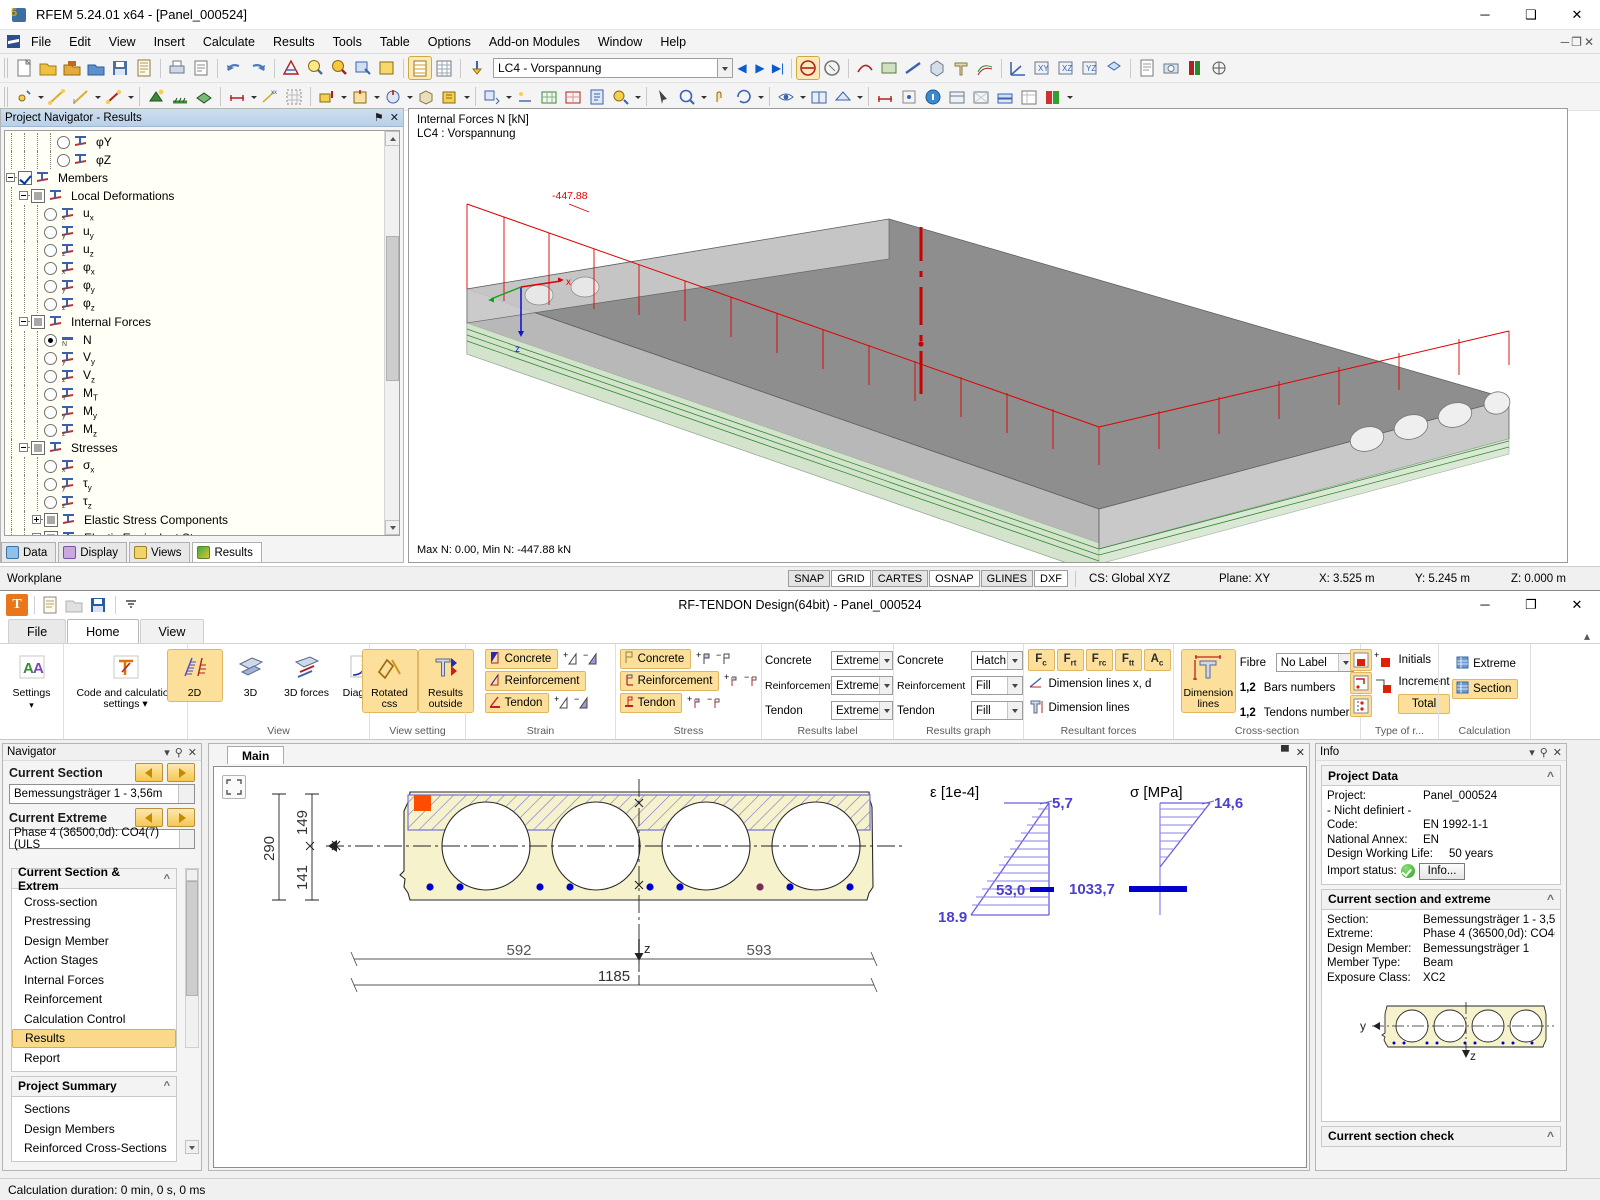 Image resolution: width=1600 pixels, height=1200 pixels. I want to click on pin-icon: ⚲, so click(179, 752).